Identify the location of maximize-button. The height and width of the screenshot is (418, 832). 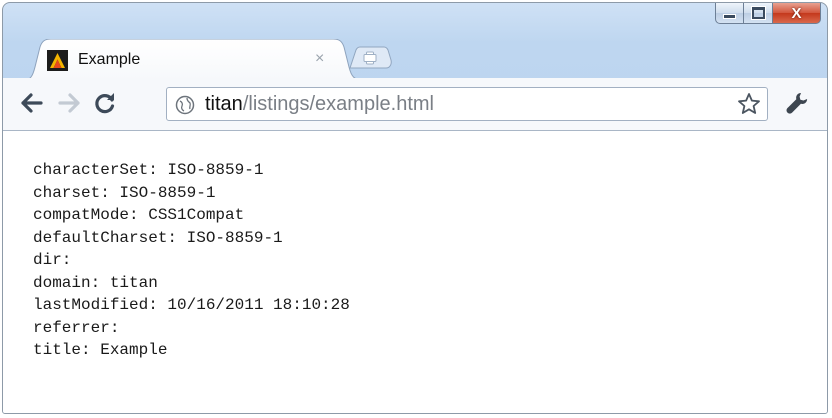
(758, 13).